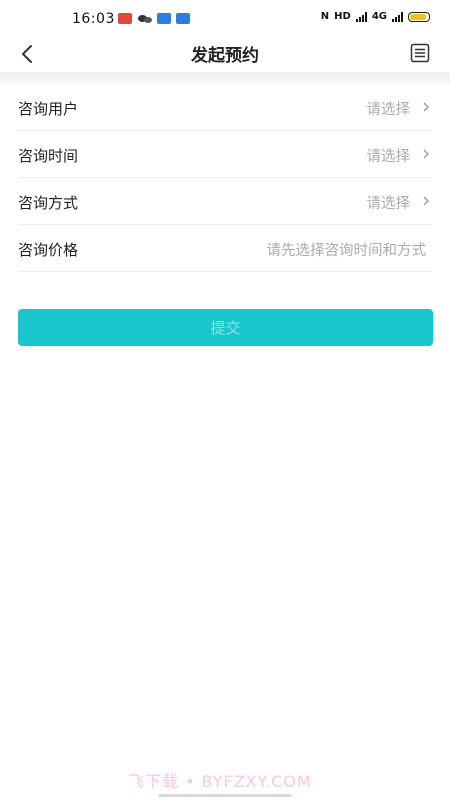  Describe the element at coordinates (220, 781) in the screenshot. I see `watermark: 飞下载 • BYFZXY.COM` at that location.